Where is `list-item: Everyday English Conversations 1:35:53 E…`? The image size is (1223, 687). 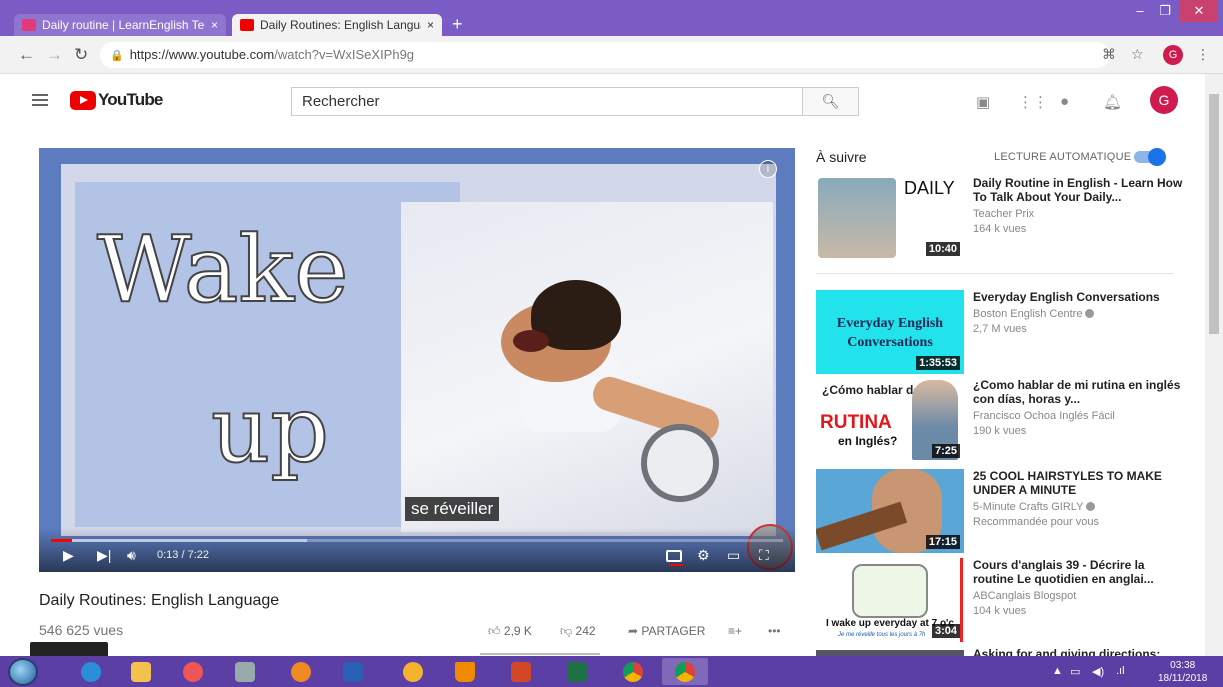
list-item: Everyday English Conversations 1:35:53 E… is located at coordinates (1001, 332).